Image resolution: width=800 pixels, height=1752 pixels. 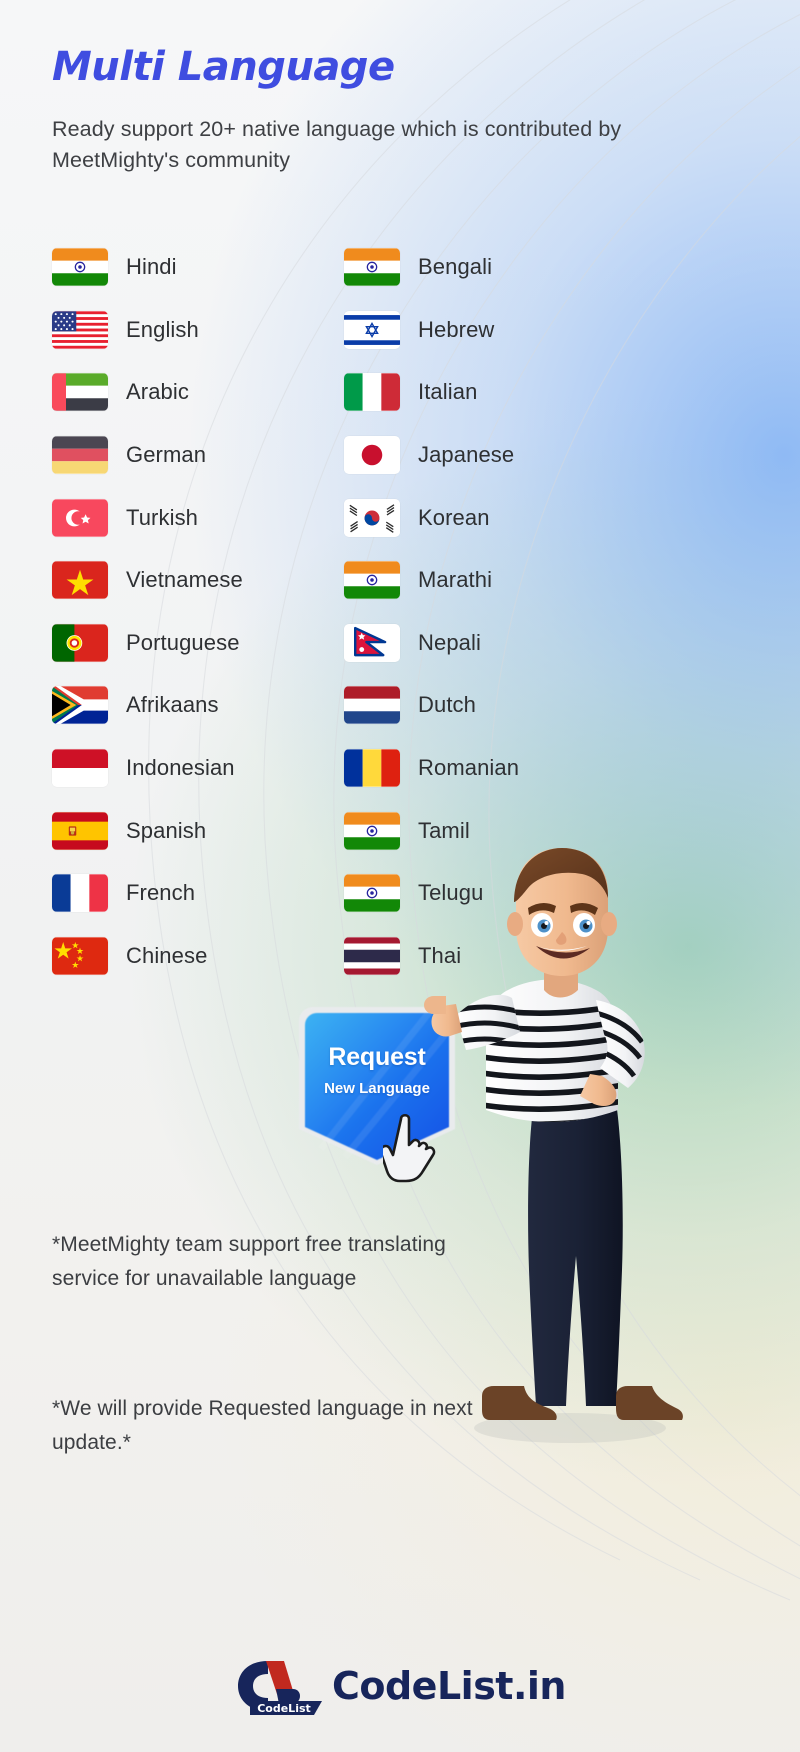 What do you see at coordinates (455, 580) in the screenshot?
I see `language-label: Marathi` at bounding box center [455, 580].